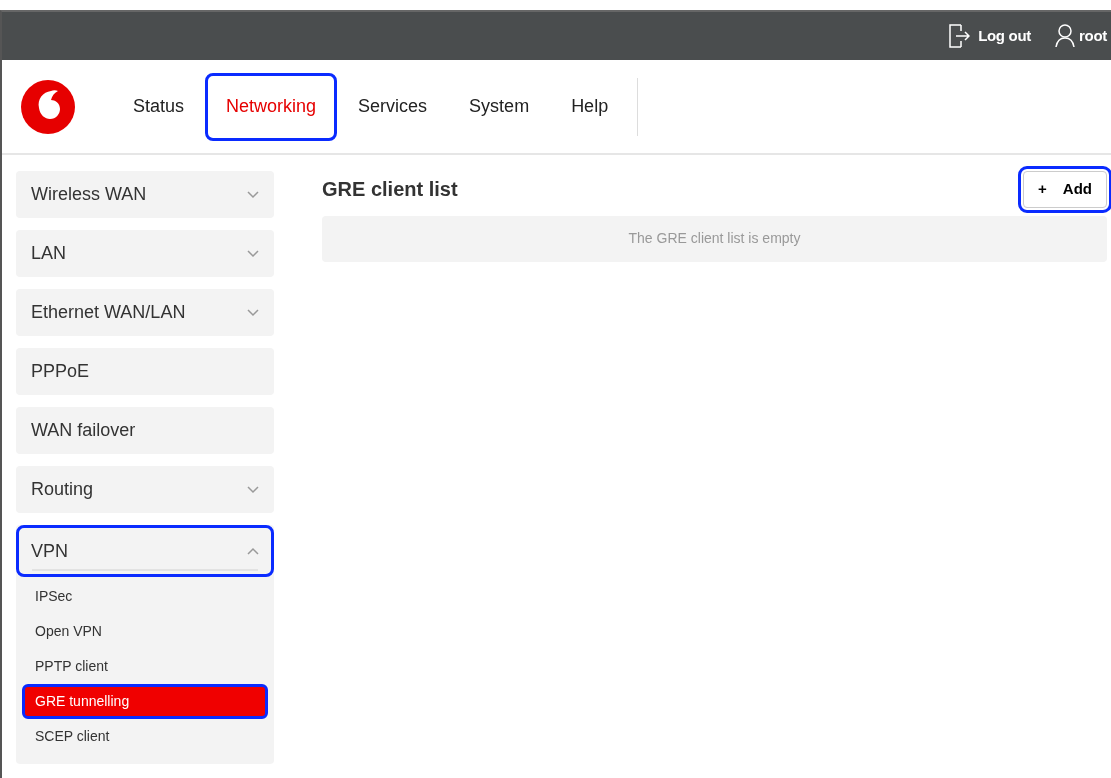 The width and height of the screenshot is (1111, 778). I want to click on nav-tab: Services, so click(393, 106).